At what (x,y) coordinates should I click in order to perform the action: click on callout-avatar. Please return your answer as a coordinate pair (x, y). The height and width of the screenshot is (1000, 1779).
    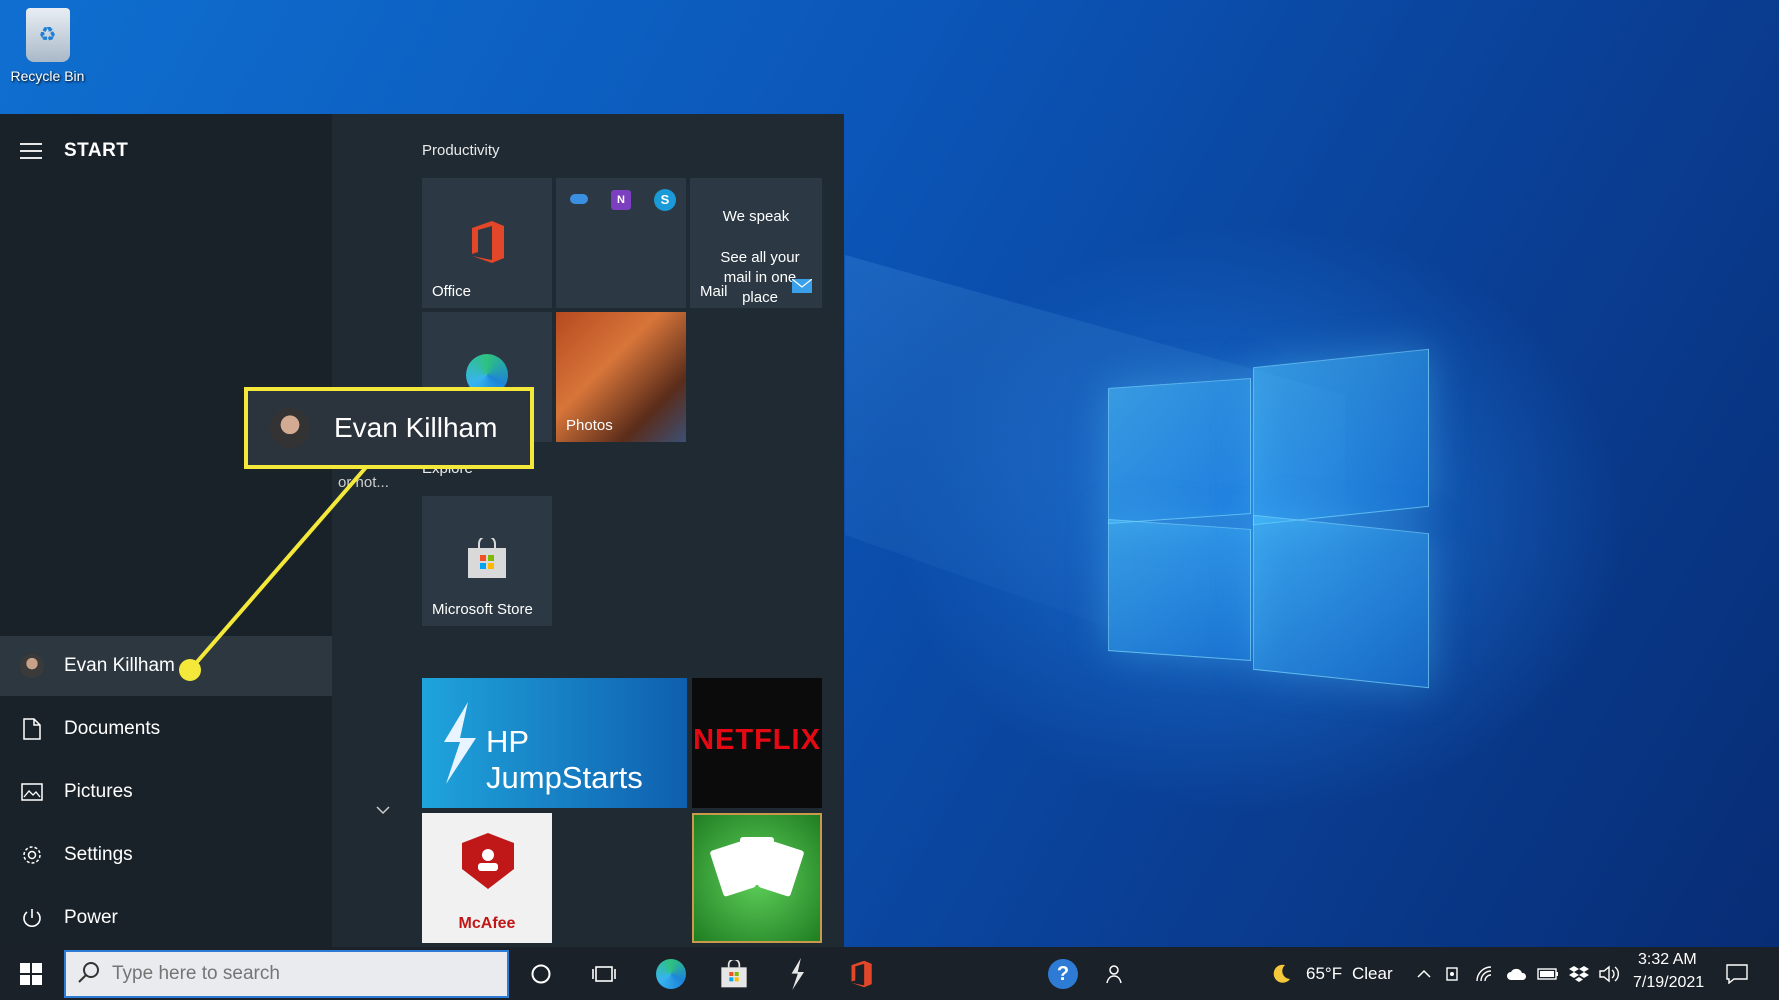
    Looking at the image, I should click on (290, 428).